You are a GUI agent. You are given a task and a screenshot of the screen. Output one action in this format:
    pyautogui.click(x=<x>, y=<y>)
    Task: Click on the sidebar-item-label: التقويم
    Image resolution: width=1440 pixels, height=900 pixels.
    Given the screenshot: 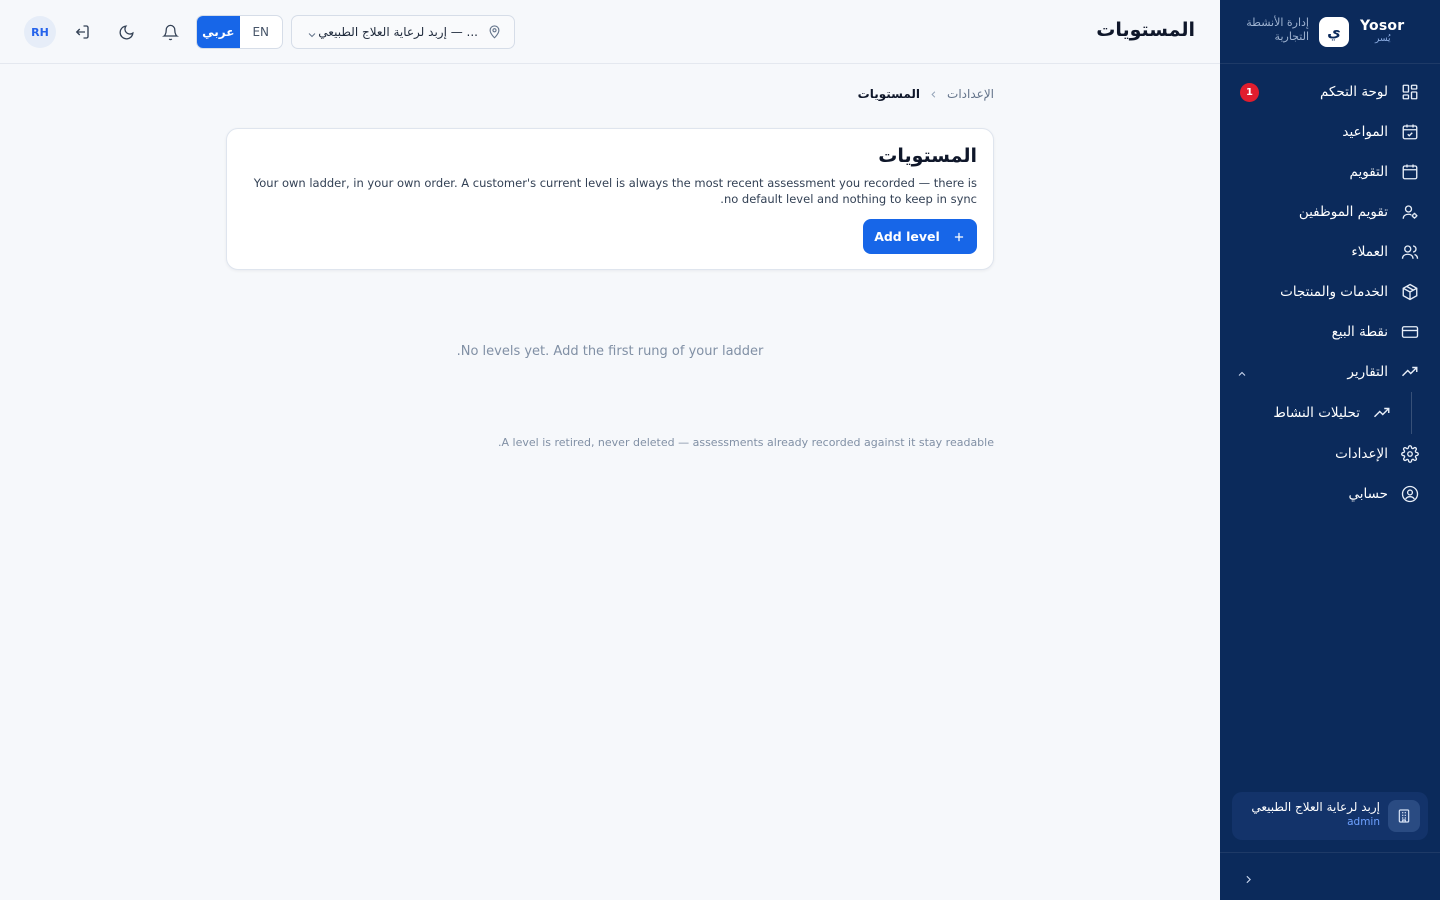 What is the action you would take?
    pyautogui.click(x=1368, y=172)
    